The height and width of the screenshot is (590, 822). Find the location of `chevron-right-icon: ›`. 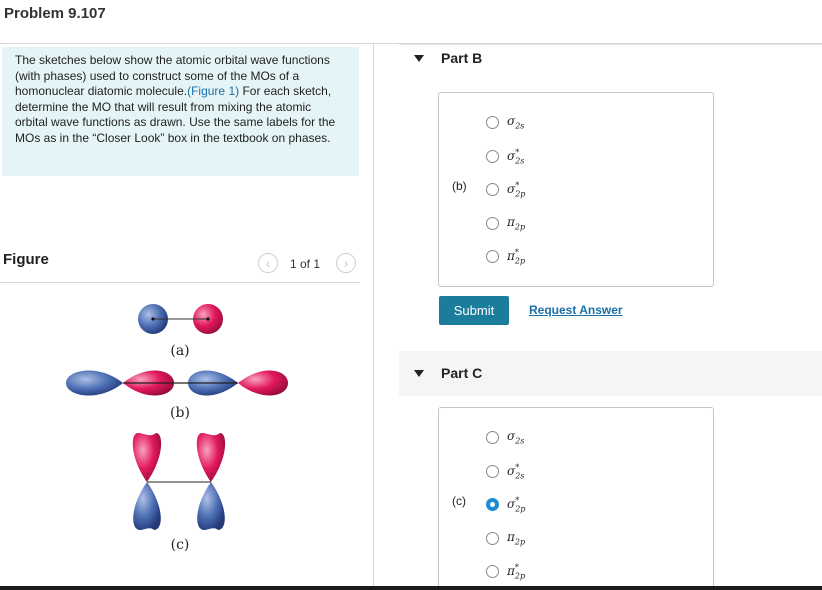

chevron-right-icon: › is located at coordinates (346, 263).